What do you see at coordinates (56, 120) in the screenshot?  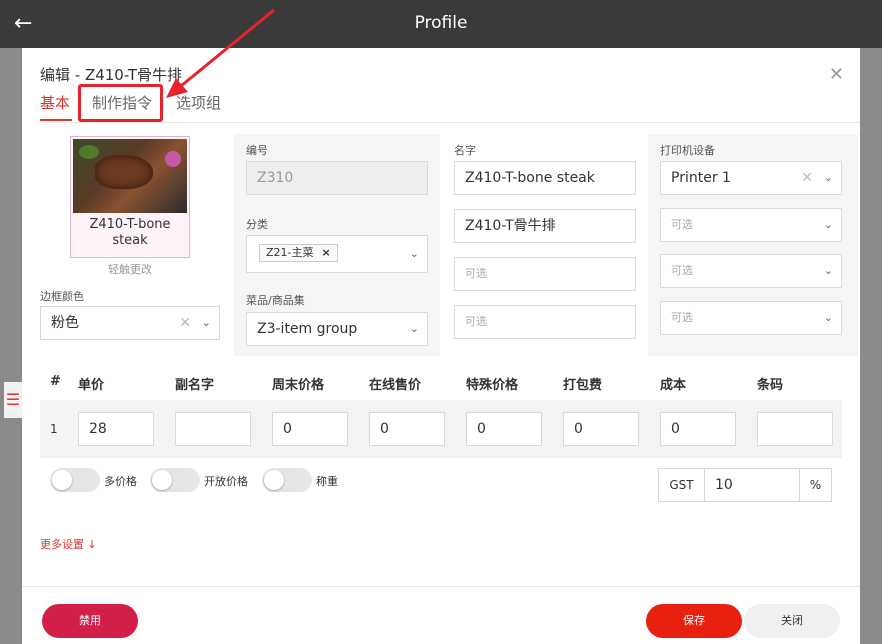 I see `active-tab-underline` at bounding box center [56, 120].